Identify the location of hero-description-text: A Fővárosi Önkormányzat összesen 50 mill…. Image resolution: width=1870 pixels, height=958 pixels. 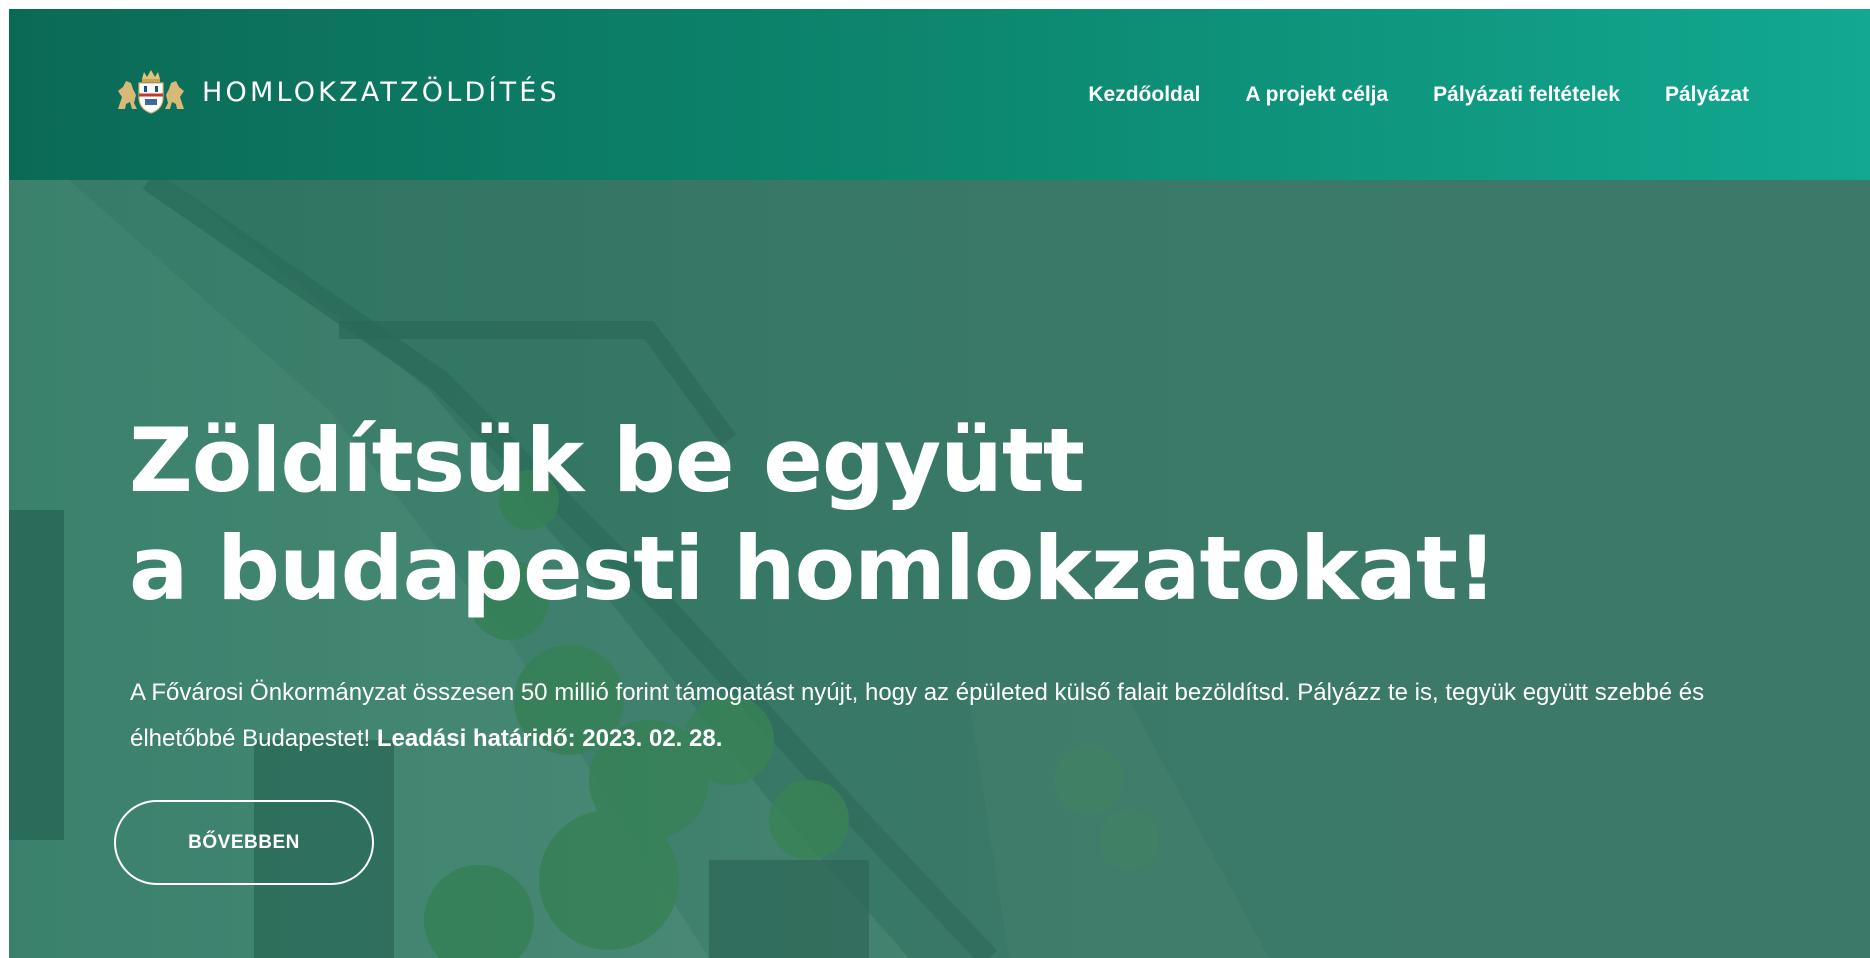
(917, 715).